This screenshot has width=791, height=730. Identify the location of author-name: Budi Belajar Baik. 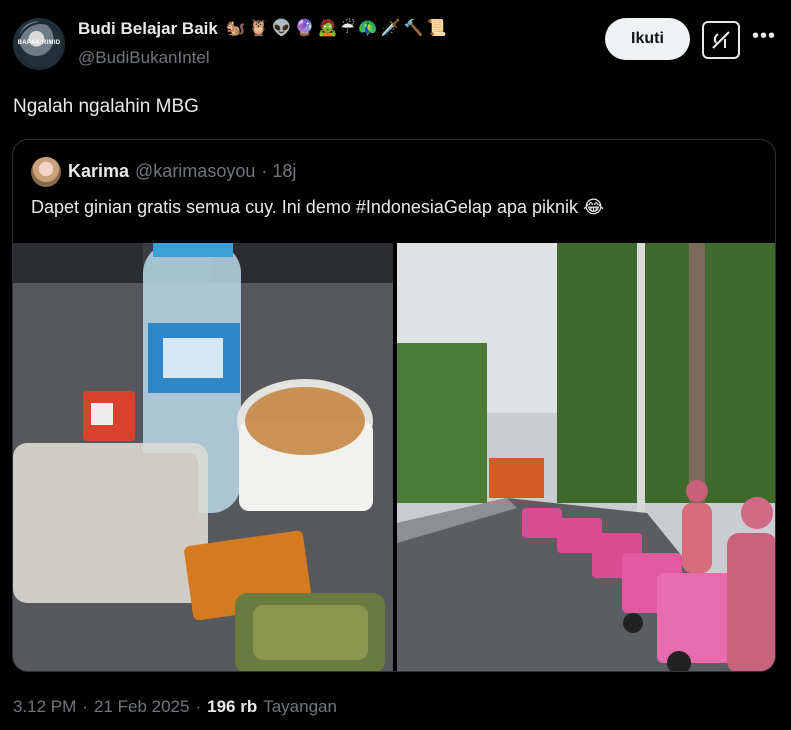
(148, 29).